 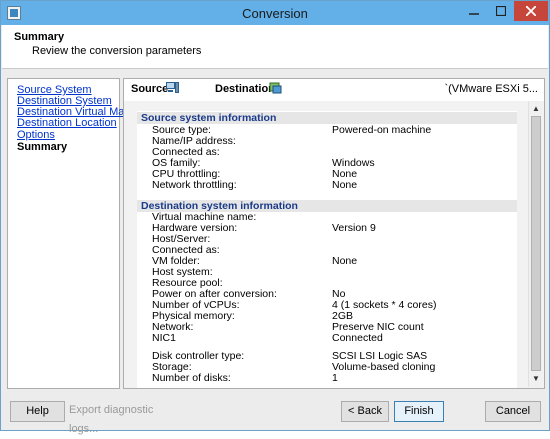 What do you see at coordinates (275, 47) in the screenshot?
I see `wizard-header: Summary Review the conversion parameters` at bounding box center [275, 47].